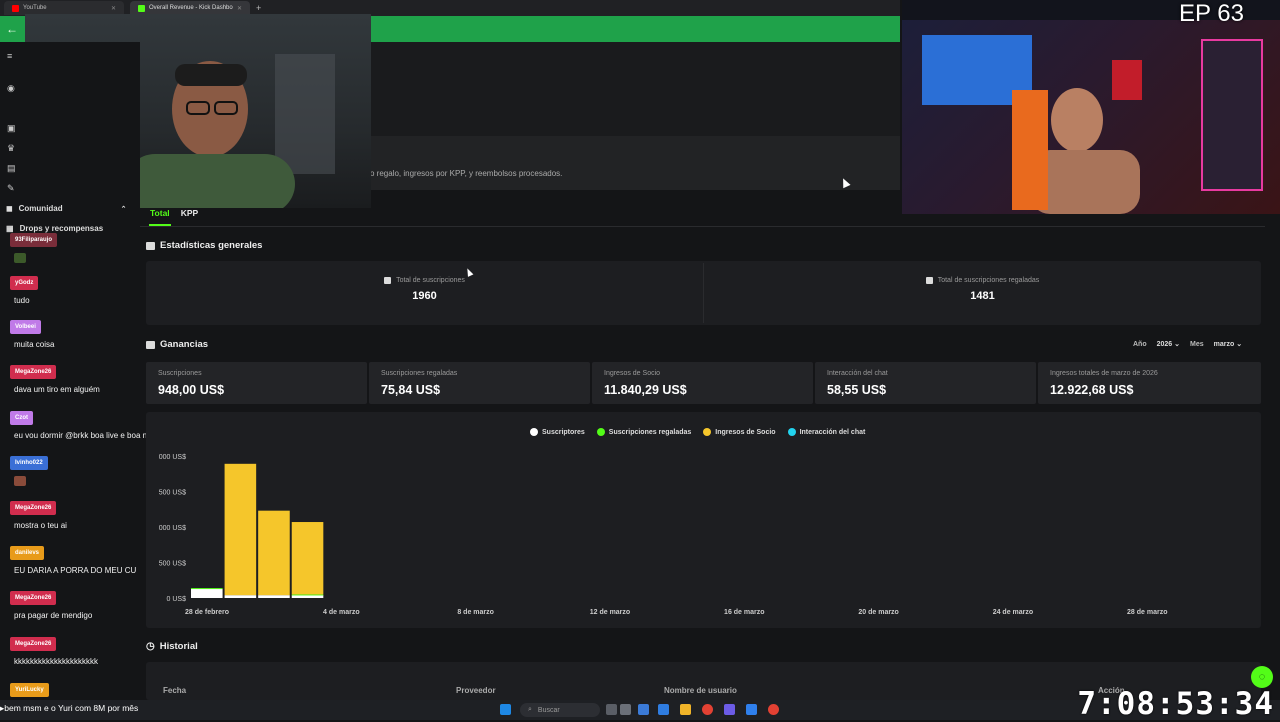 The height and width of the screenshot is (722, 1280). What do you see at coordinates (1211, 13) in the screenshot?
I see `episode-label: EP 63` at bounding box center [1211, 13].